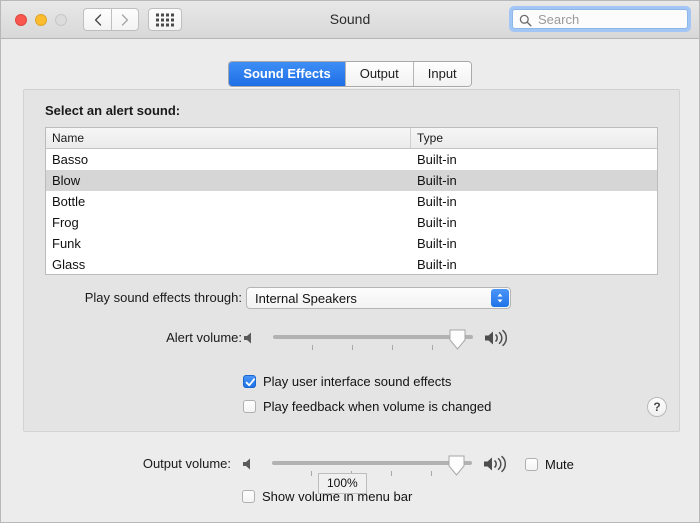 The height and width of the screenshot is (523, 700). What do you see at coordinates (342, 483) in the screenshot?
I see `volume-tooltip: 100%` at bounding box center [342, 483].